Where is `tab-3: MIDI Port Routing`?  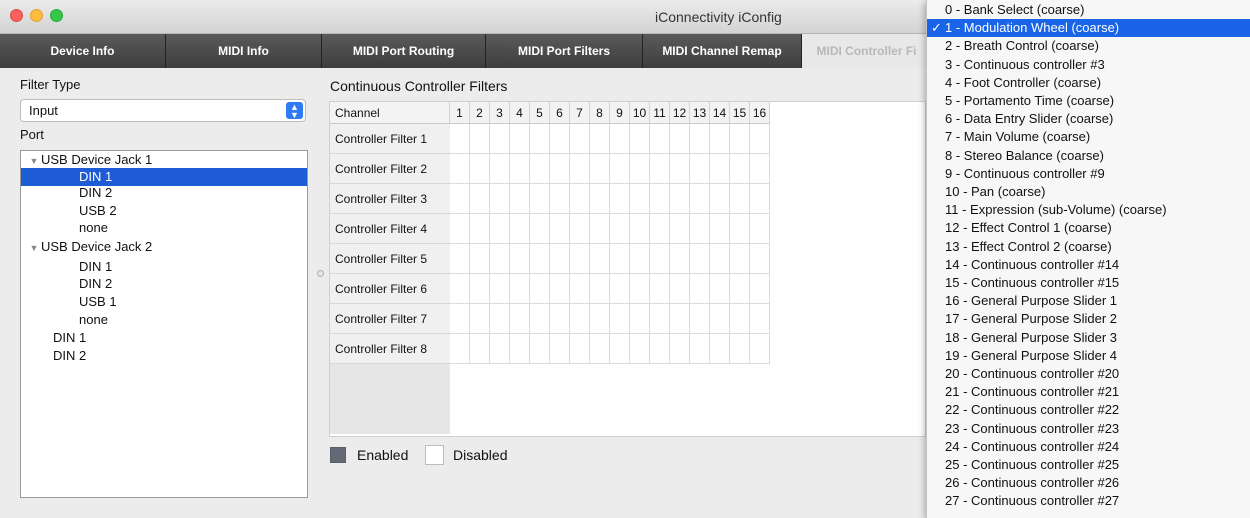
tab-3: MIDI Port Routing is located at coordinates (404, 51).